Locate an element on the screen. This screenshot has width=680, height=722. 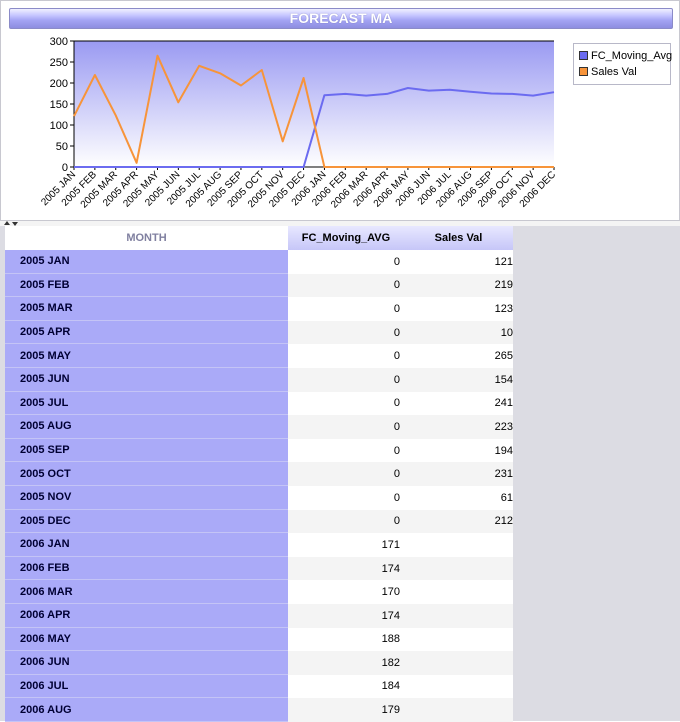
table-row: 2005 JAN 0 121 is located at coordinates (259, 262).